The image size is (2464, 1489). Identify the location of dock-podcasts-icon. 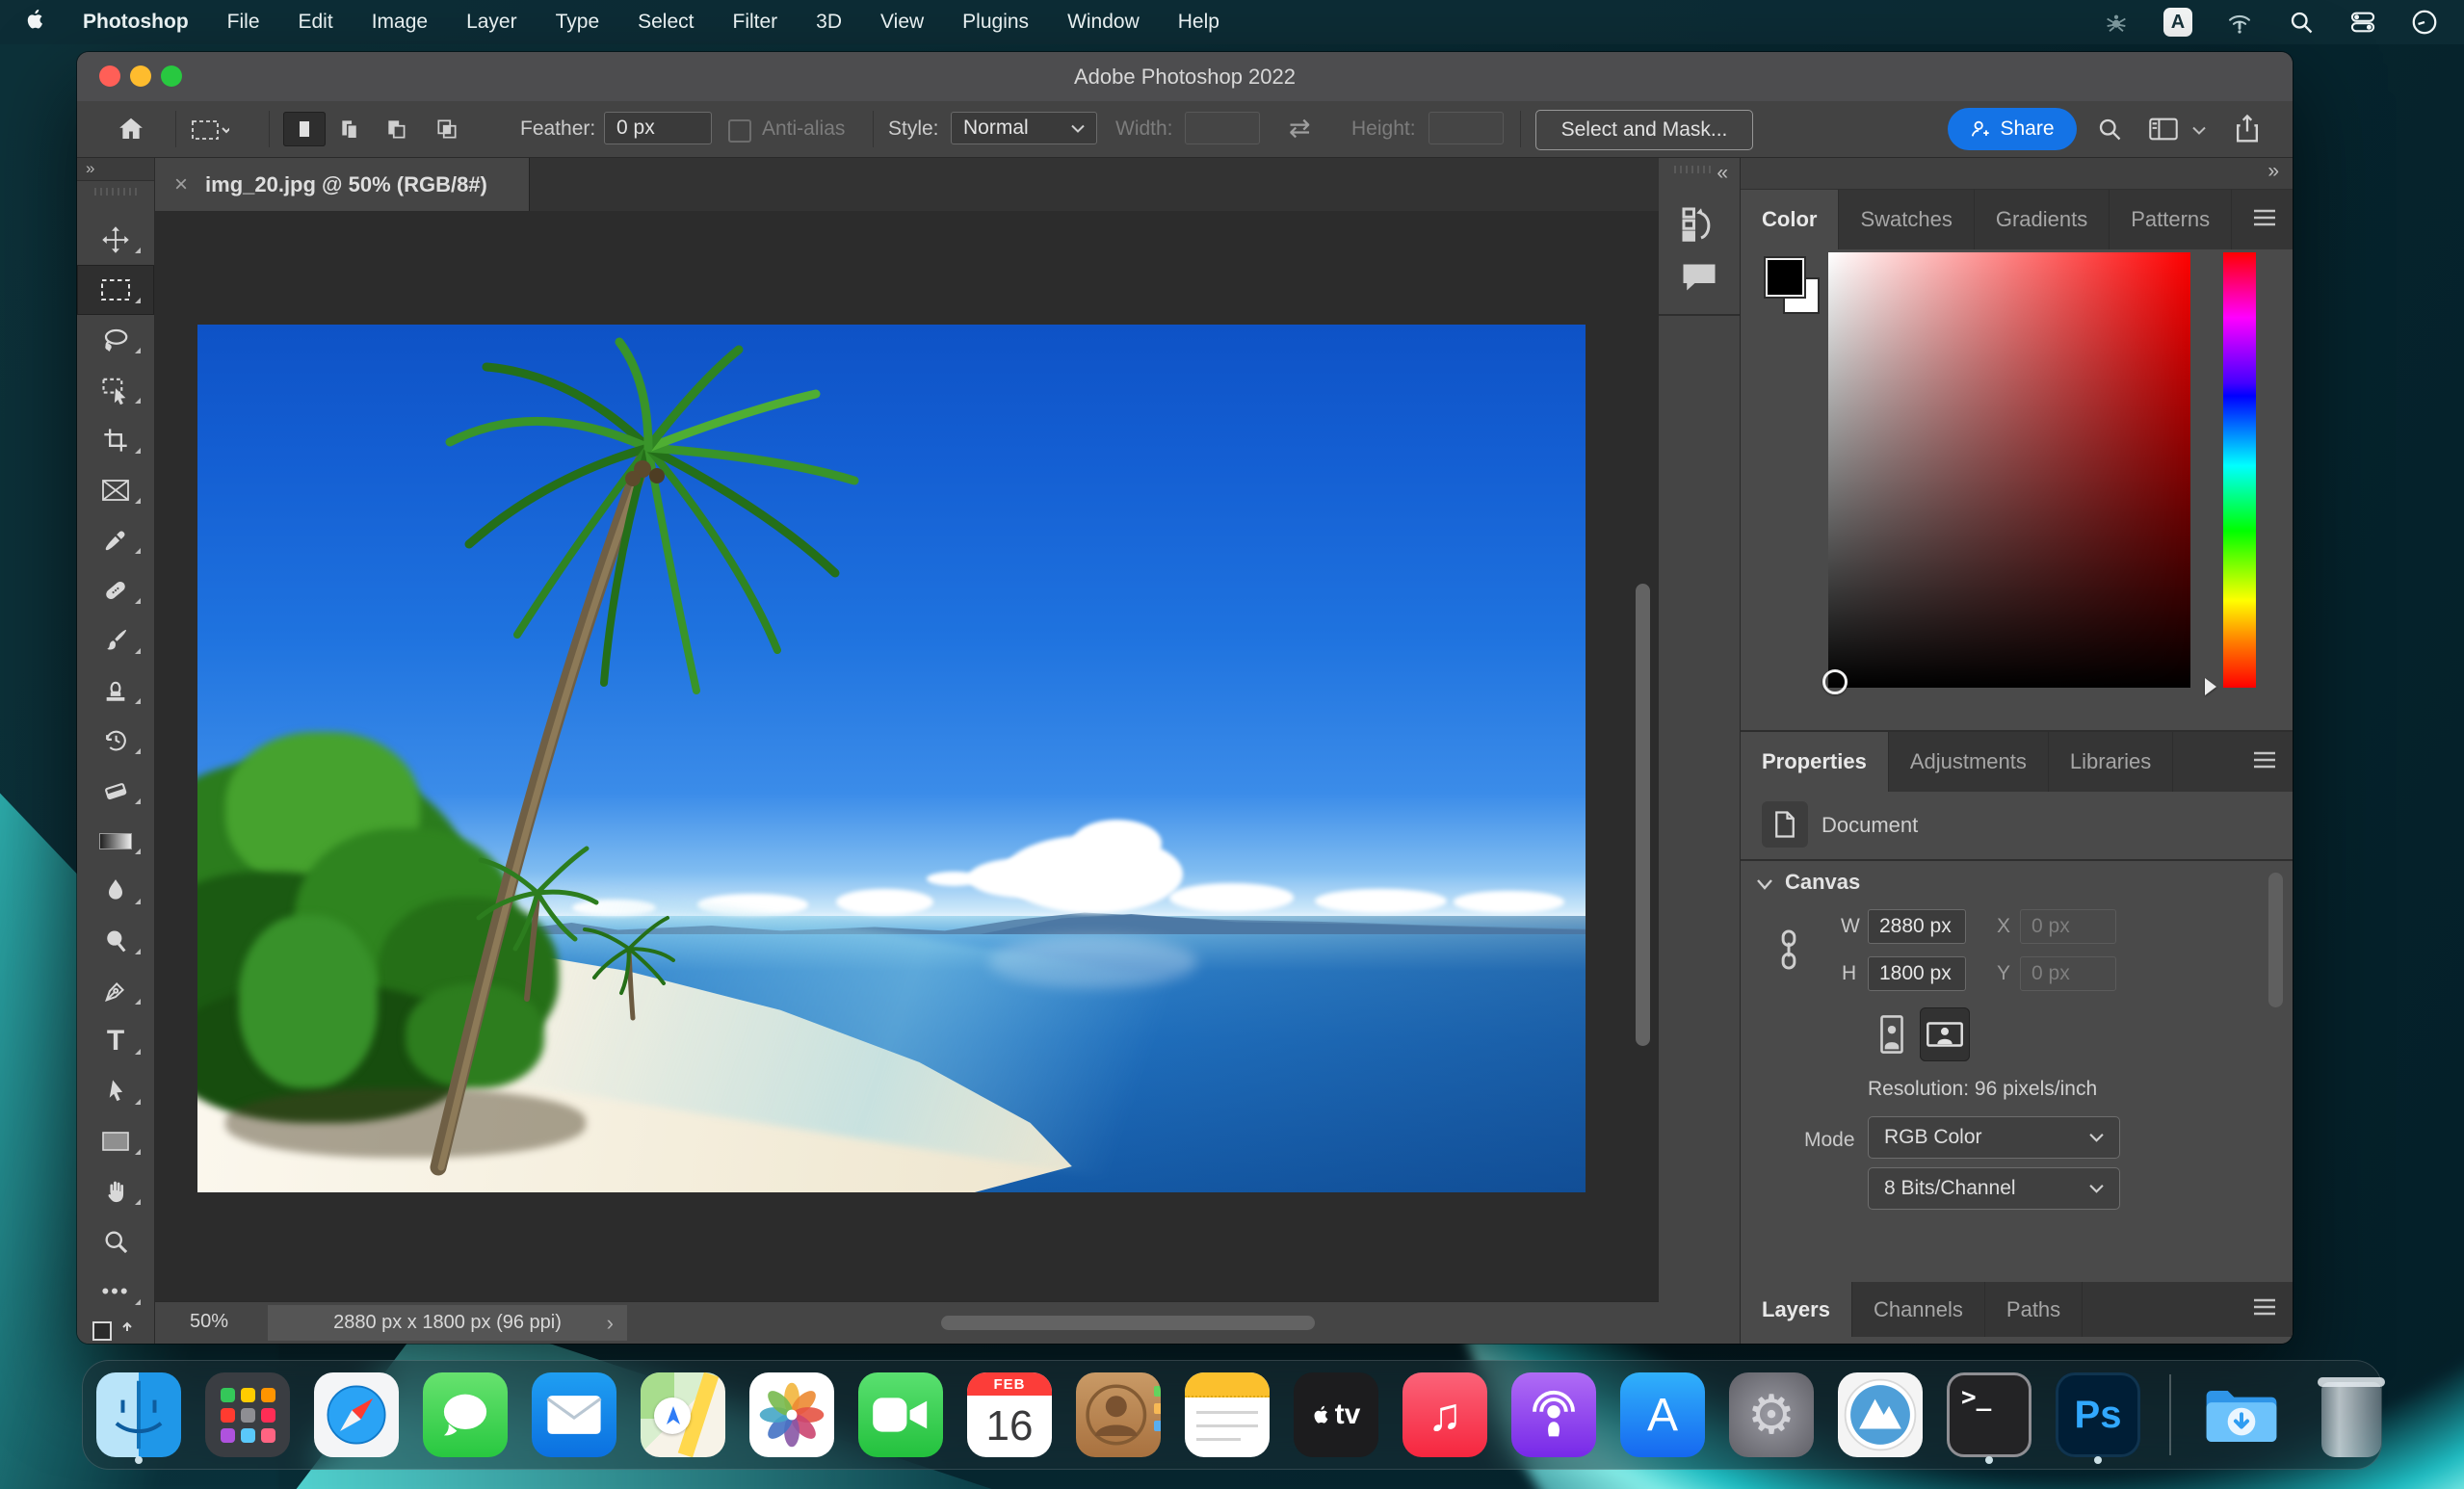
(1554, 1414).